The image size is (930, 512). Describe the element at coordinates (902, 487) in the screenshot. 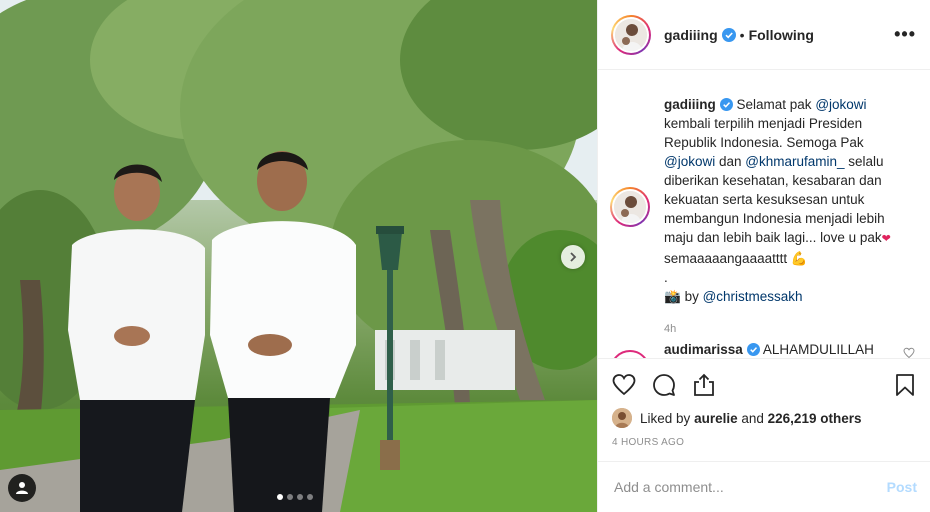

I see `post-comment-button: Post` at that location.